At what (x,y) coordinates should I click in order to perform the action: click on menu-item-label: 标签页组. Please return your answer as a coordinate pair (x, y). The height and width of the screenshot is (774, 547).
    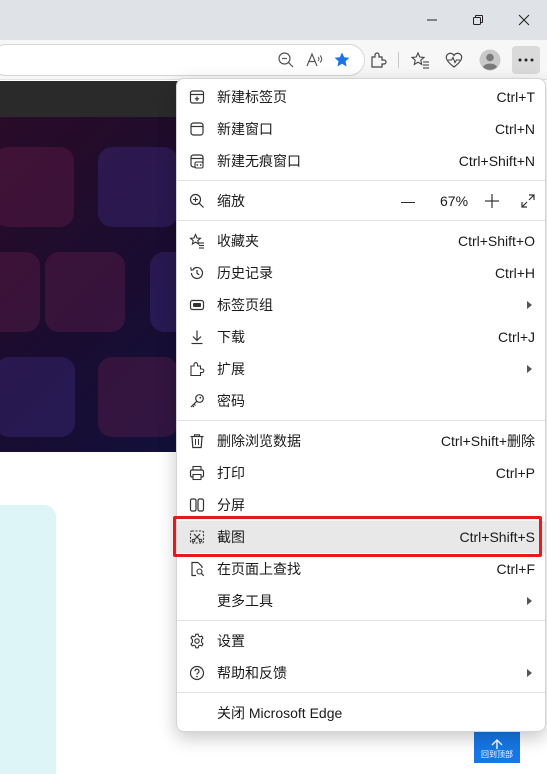
    Looking at the image, I should click on (245, 305).